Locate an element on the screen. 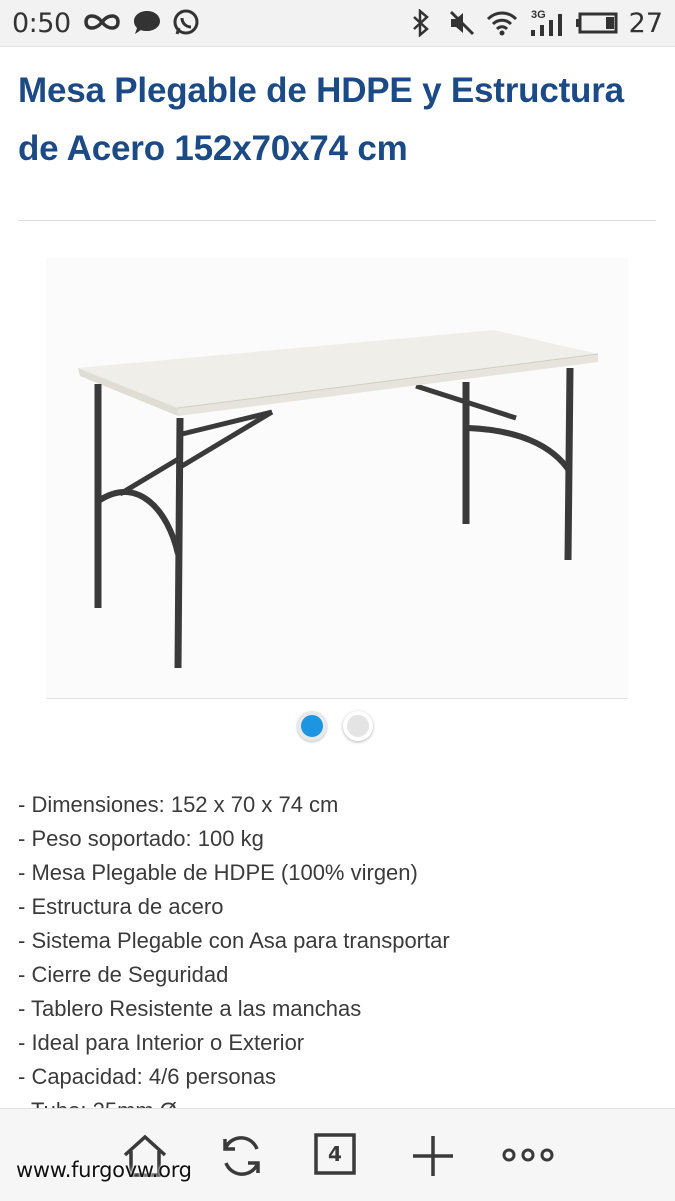 This screenshot has height=1201, width=675. refresh-button is located at coordinates (242, 1156).